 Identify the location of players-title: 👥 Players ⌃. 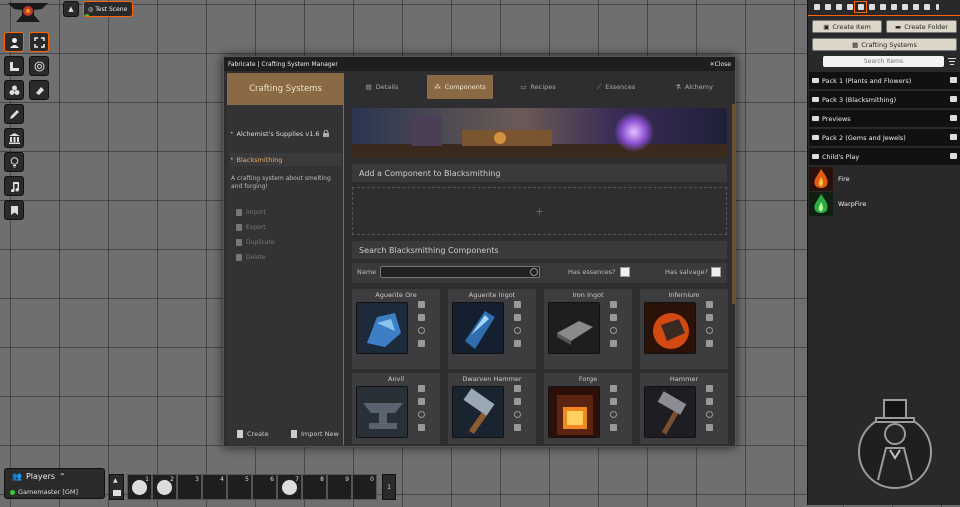
(39, 476).